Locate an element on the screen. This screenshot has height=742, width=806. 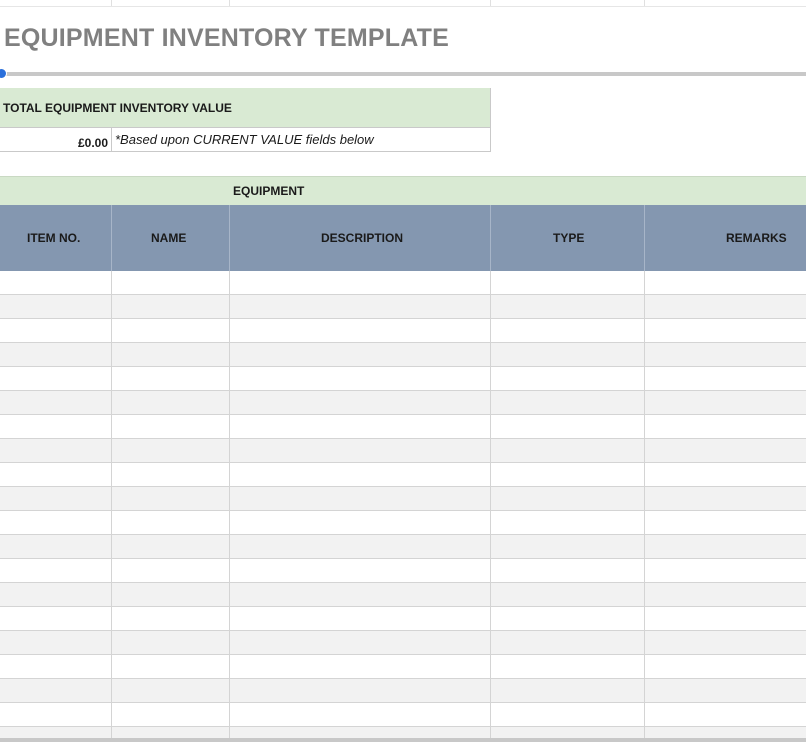
total-value-cell: £0.00 is located at coordinates (56, 140).